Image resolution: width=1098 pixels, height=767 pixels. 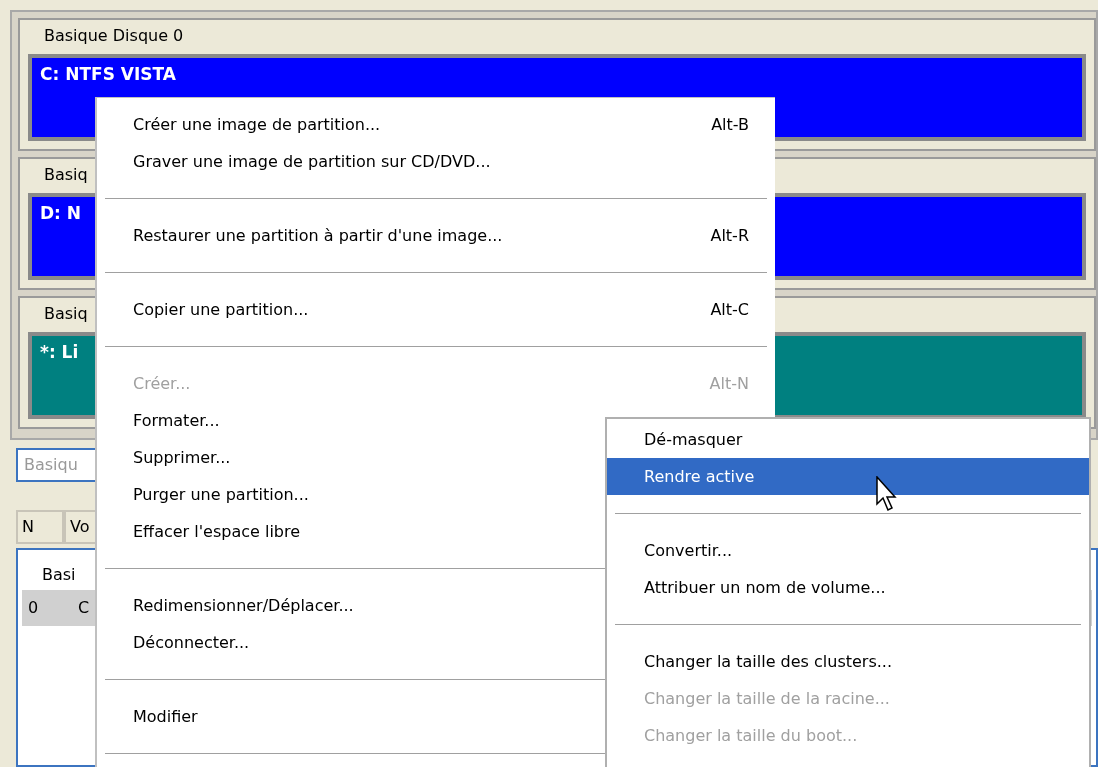 I want to click on shortcut-label: Alt-R, so click(x=729, y=235).